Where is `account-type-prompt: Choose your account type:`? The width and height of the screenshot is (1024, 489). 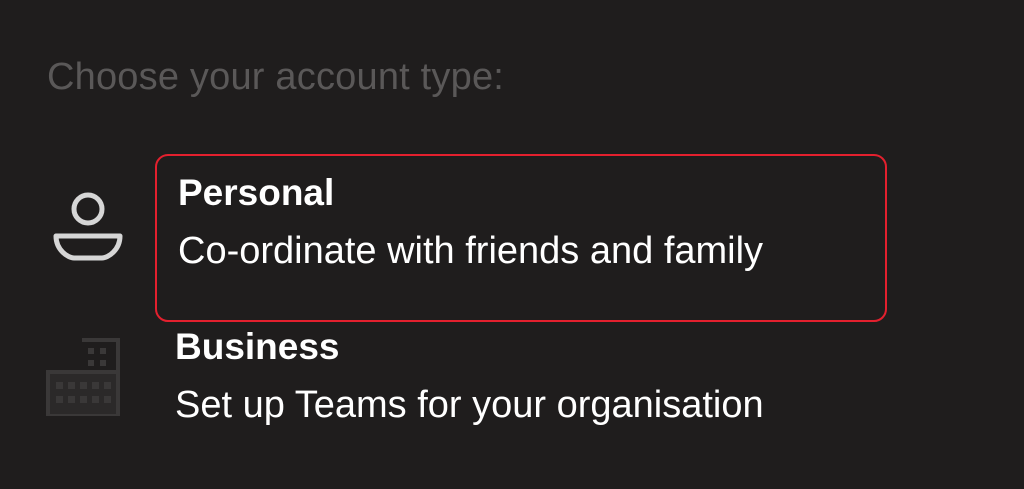 account-type-prompt: Choose your account type: is located at coordinates (276, 77).